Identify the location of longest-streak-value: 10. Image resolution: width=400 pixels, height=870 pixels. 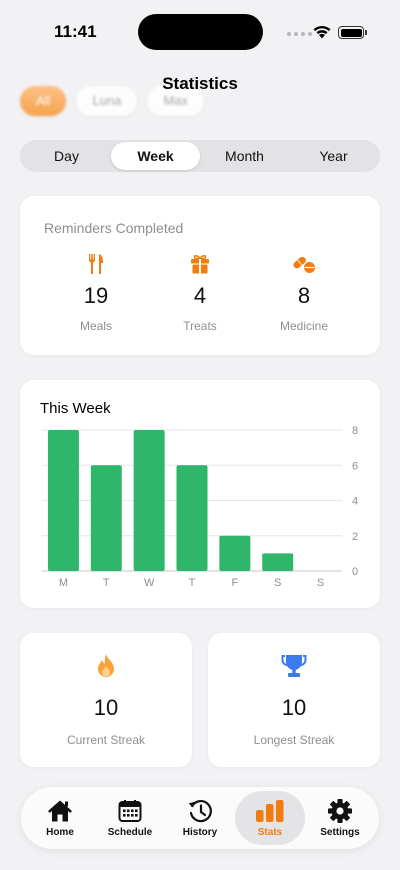
(294, 707).